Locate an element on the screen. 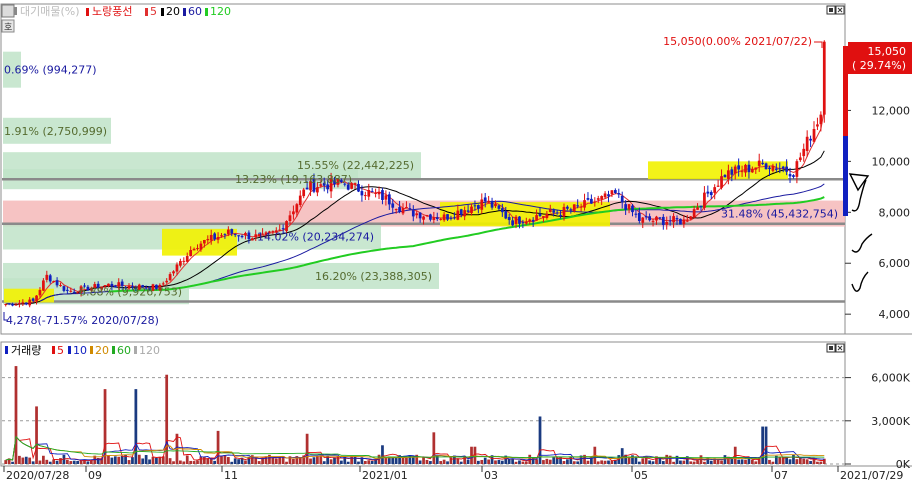 This screenshot has height=483, width=912. price-y-axis: 14,00012,00010,0008,0006,0004,000 is located at coordinates (877, 187).